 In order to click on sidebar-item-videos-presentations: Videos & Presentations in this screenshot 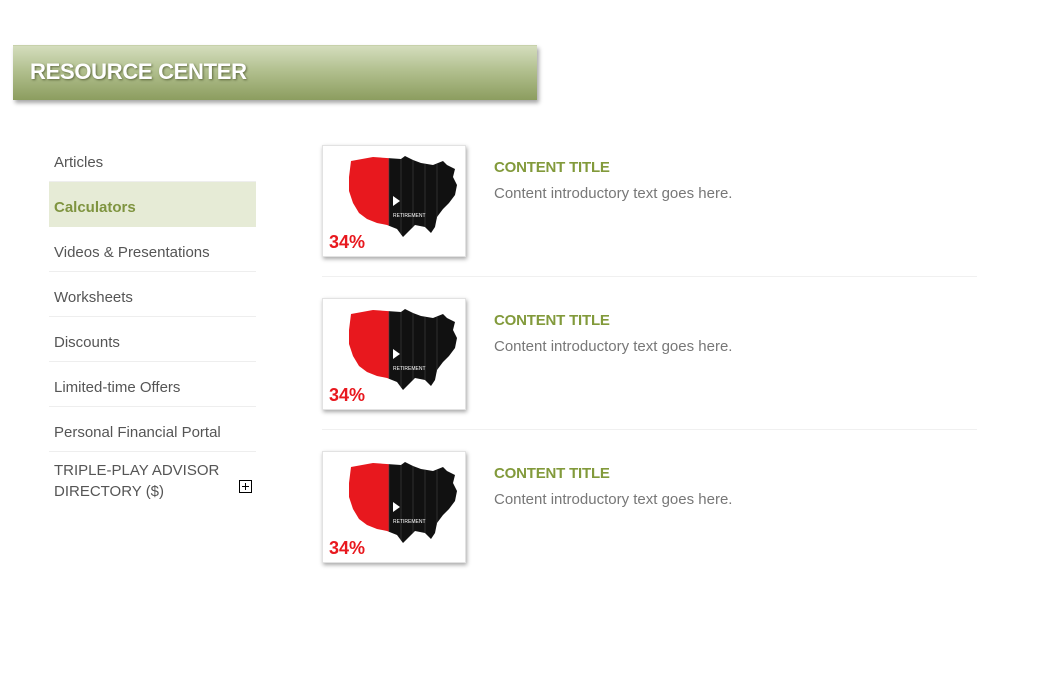, I will do `click(152, 249)`.